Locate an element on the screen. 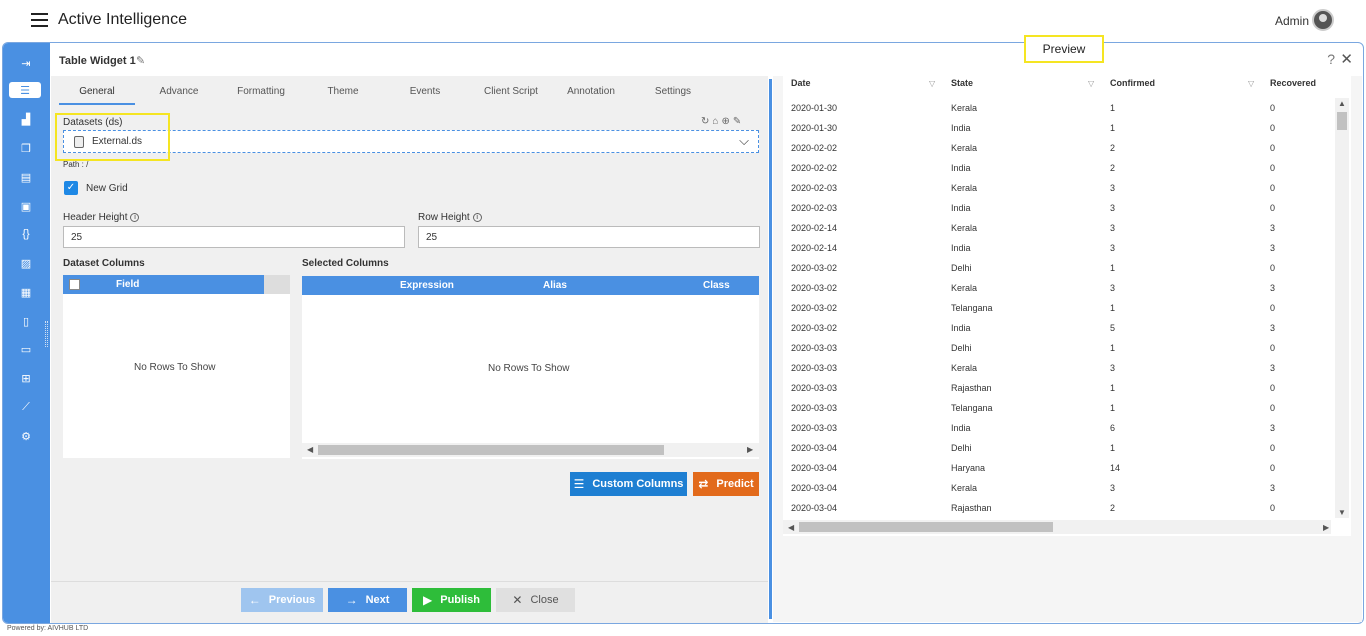  table-row: 2020-03-03 Telangana 1 0 is located at coordinates (1057, 408).